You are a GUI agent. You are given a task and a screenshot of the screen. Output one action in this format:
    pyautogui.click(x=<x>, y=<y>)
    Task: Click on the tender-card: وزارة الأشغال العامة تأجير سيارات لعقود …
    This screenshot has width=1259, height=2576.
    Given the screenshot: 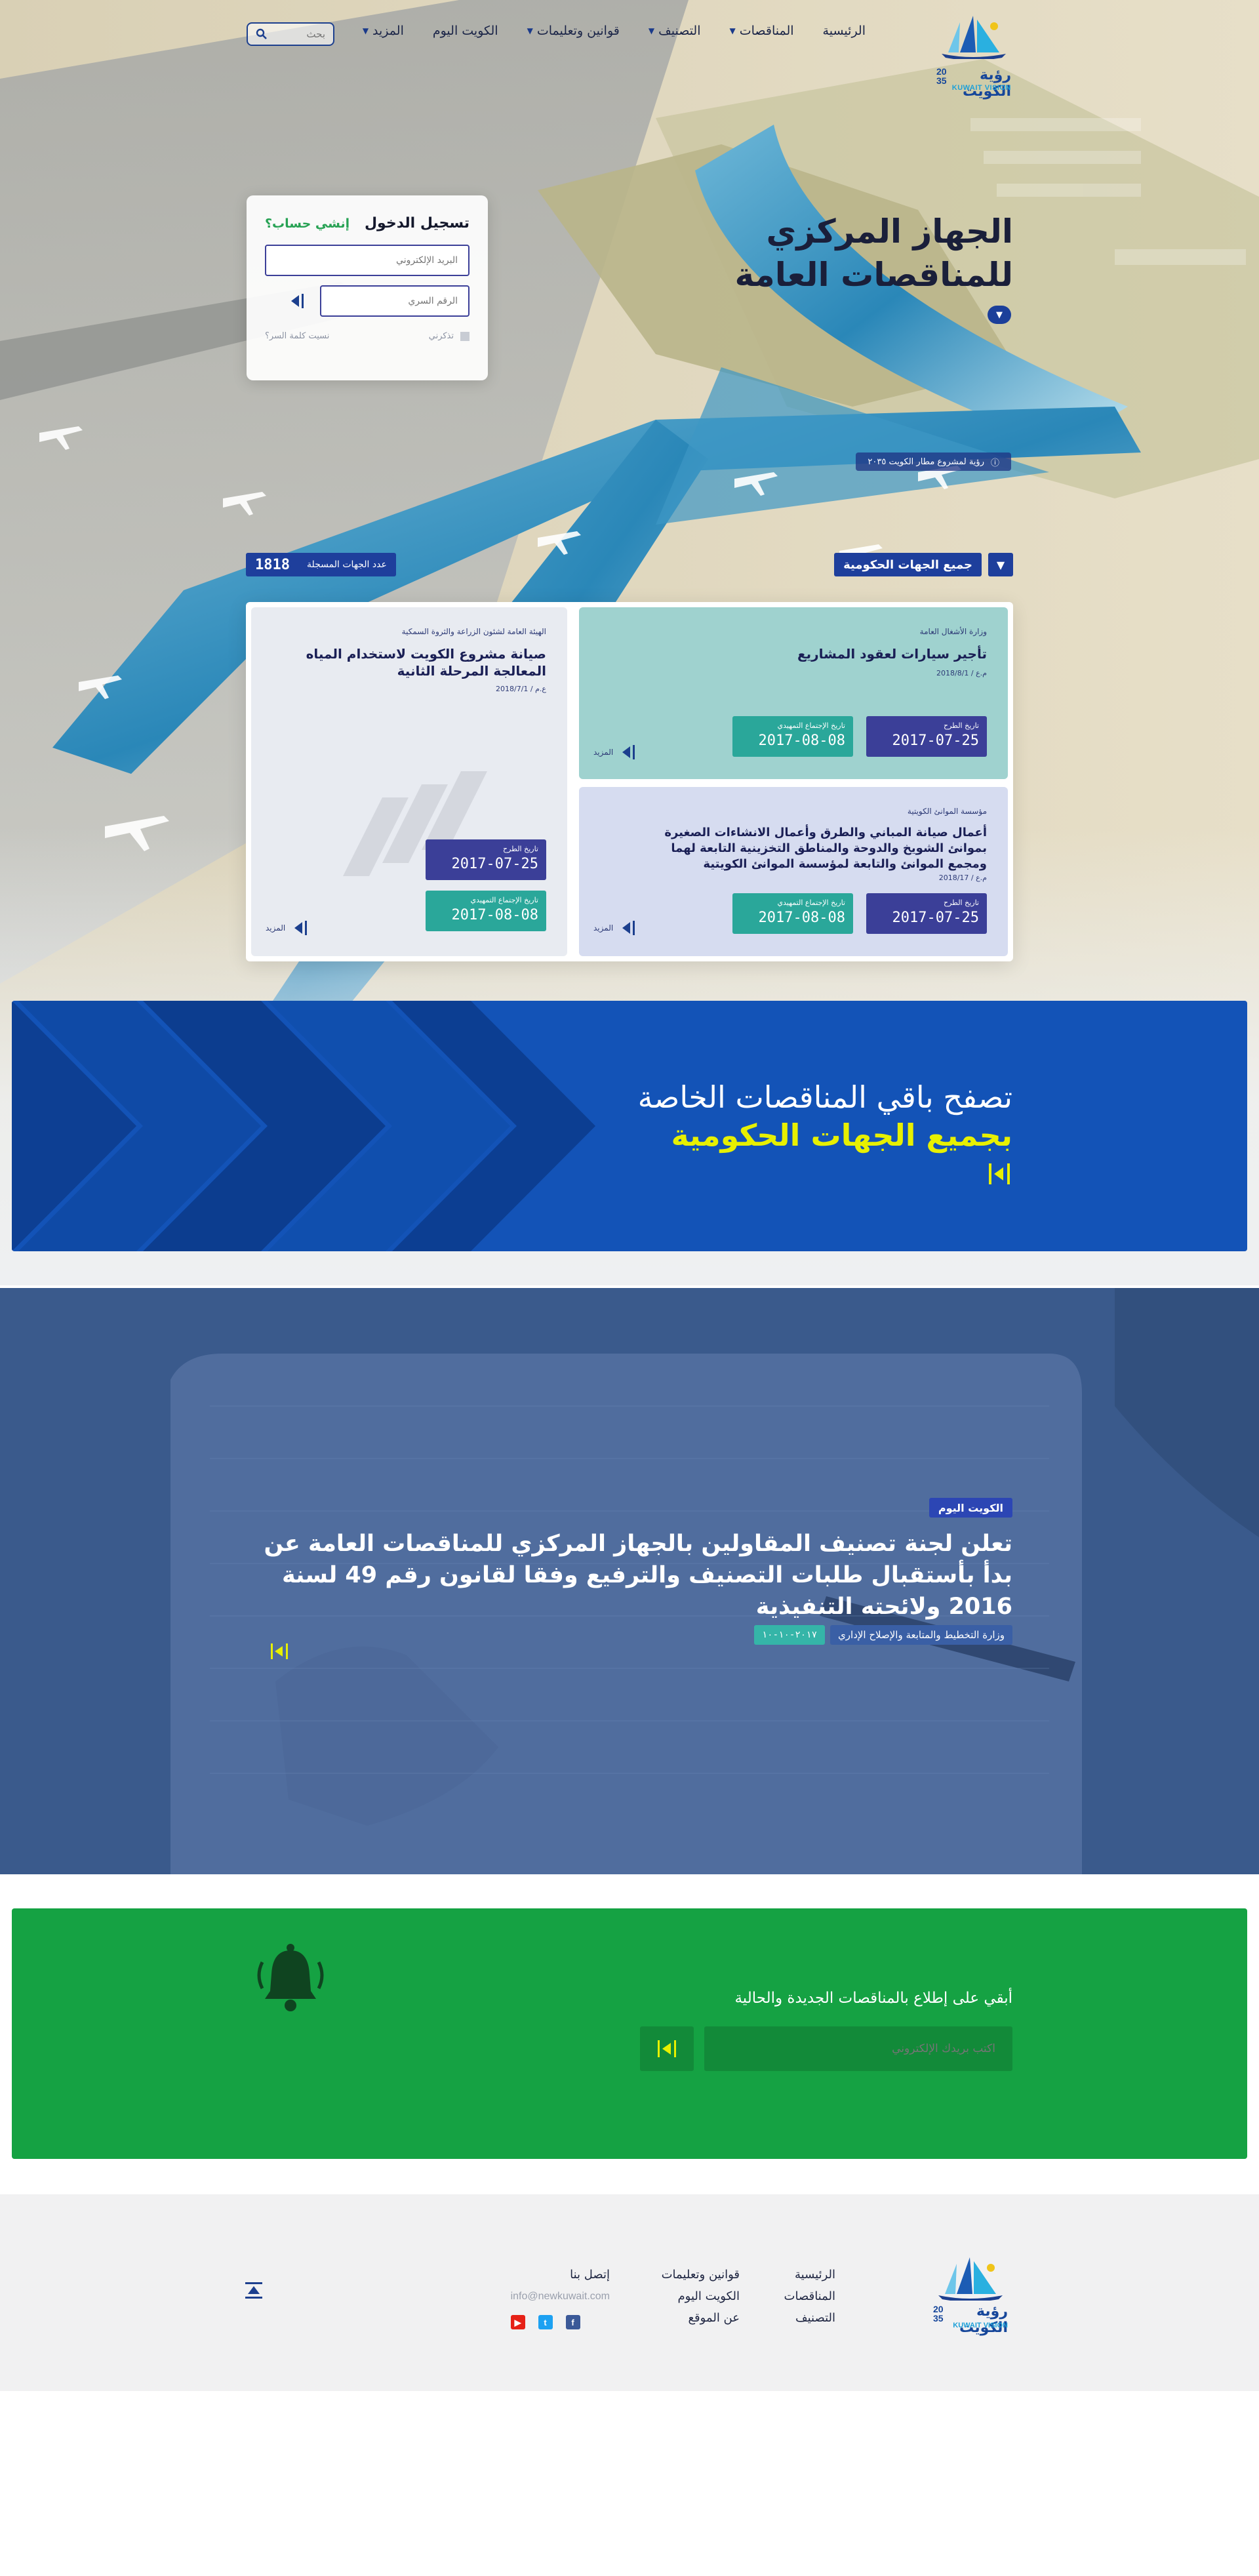 What is the action you would take?
    pyautogui.click(x=794, y=693)
    